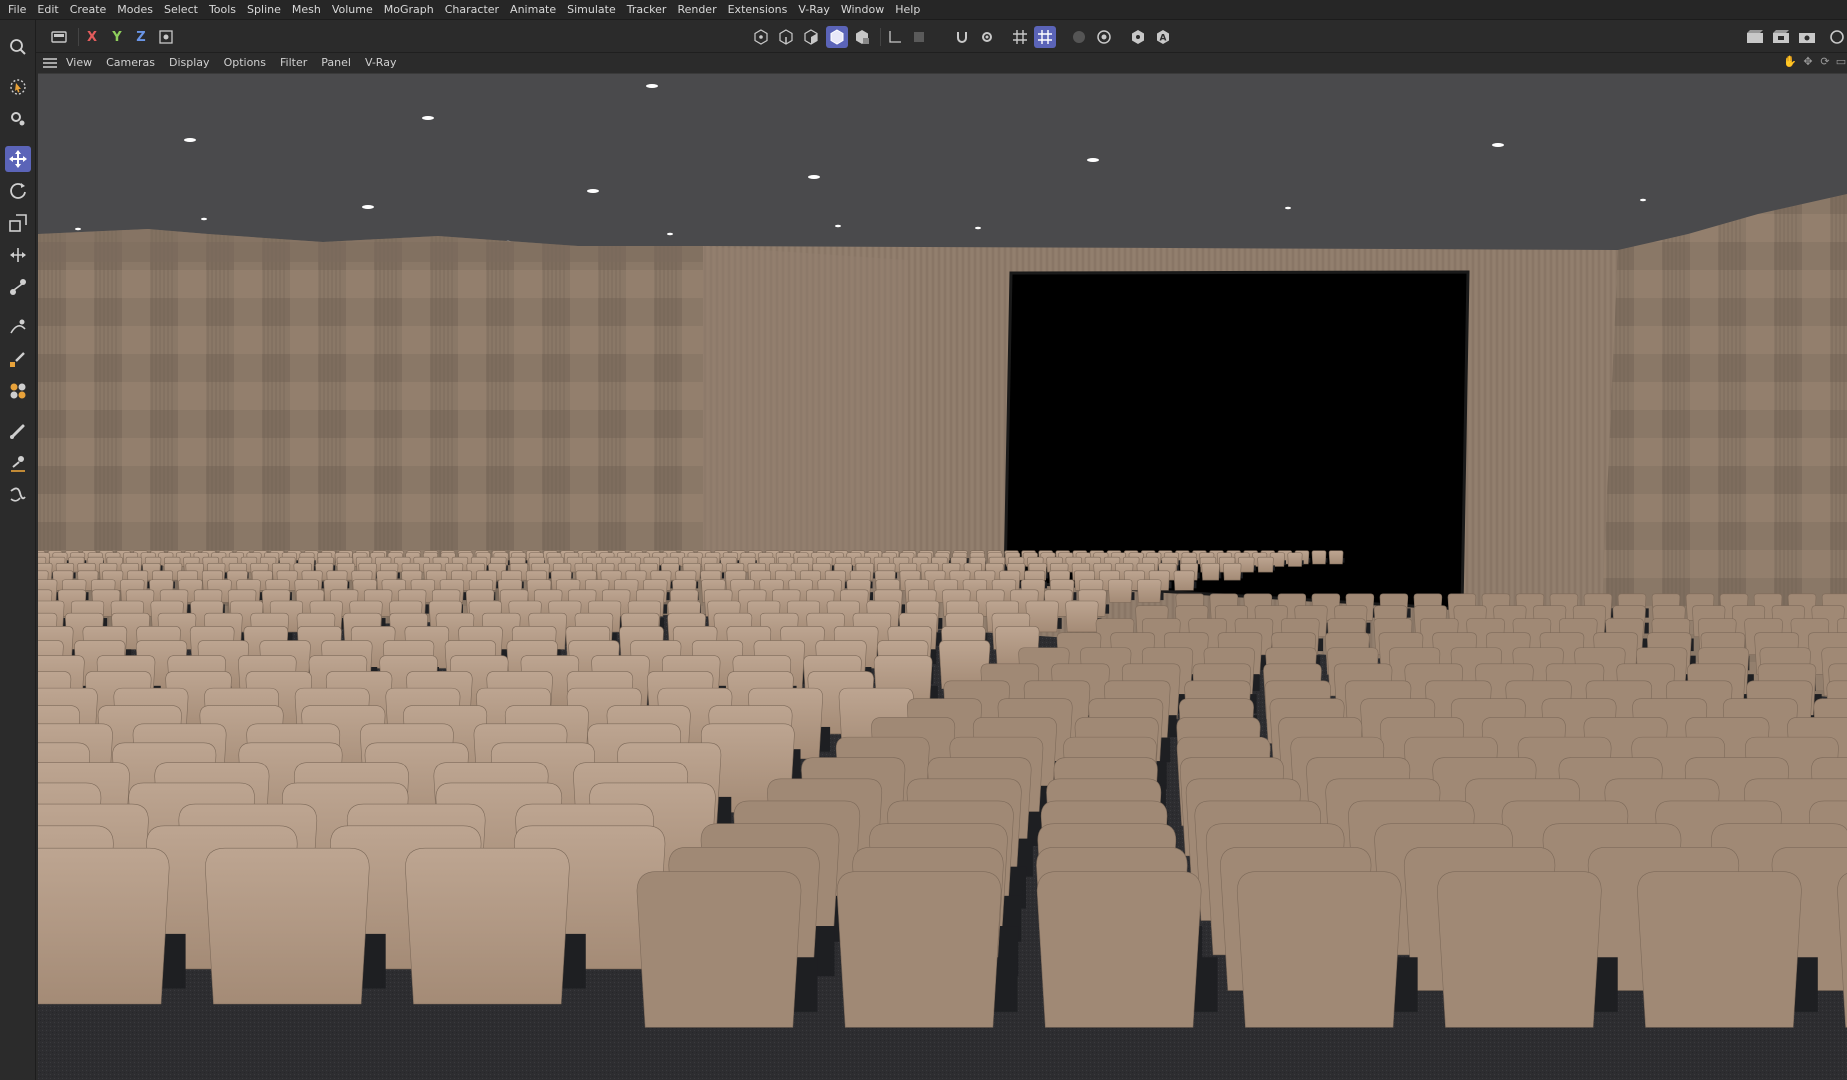 The height and width of the screenshot is (1080, 1847). Describe the element at coordinates (1138, 37) in the screenshot. I see `solo-icon` at that location.